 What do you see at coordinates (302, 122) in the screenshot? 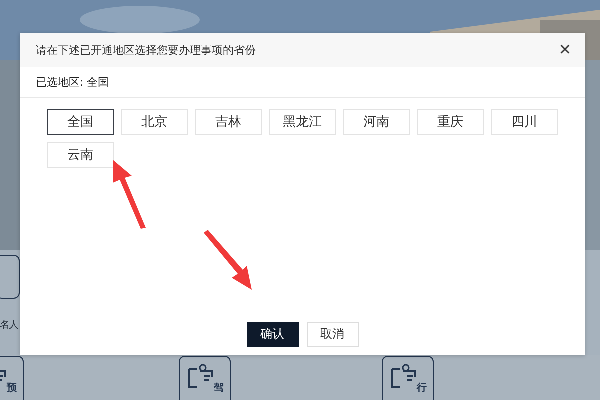
I see `region-option: 黑龙江` at bounding box center [302, 122].